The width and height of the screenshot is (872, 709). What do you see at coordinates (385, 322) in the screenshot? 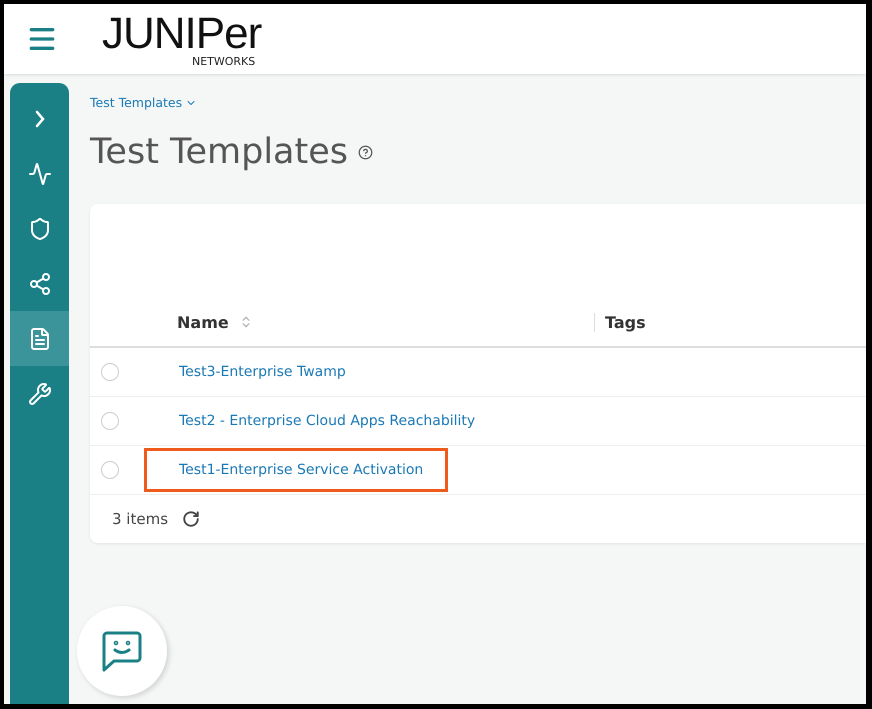
I see `column-header: Name` at bounding box center [385, 322].